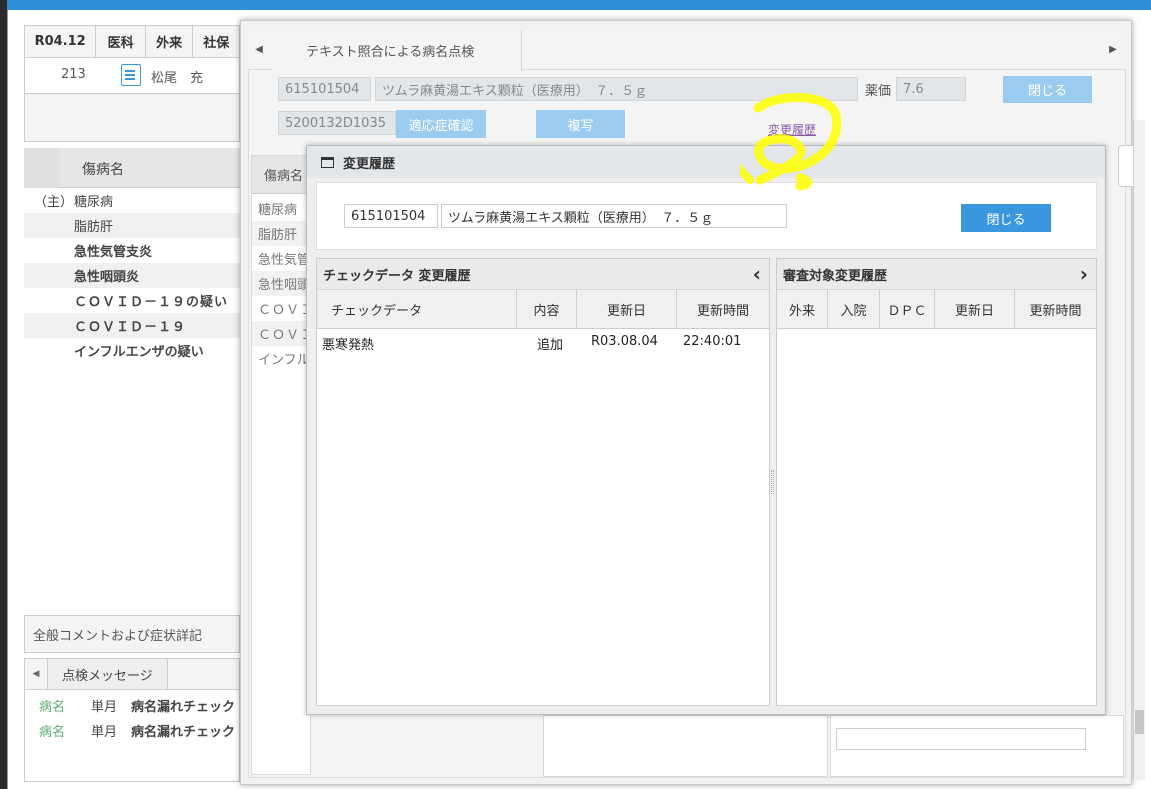 The height and width of the screenshot is (789, 1151). Describe the element at coordinates (391, 216) in the screenshot. I see `history-drug-code: 615101504` at that location.